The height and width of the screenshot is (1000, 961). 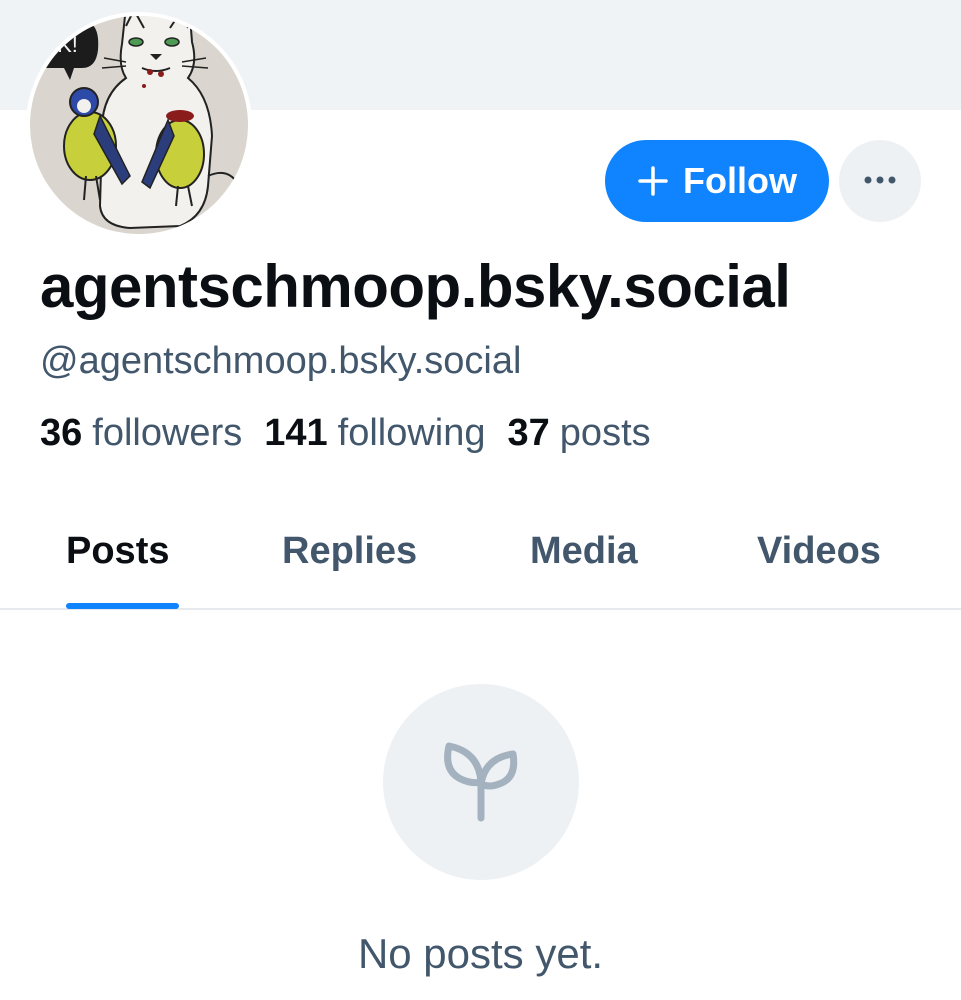 What do you see at coordinates (117, 551) in the screenshot?
I see `tab-posts: Posts` at bounding box center [117, 551].